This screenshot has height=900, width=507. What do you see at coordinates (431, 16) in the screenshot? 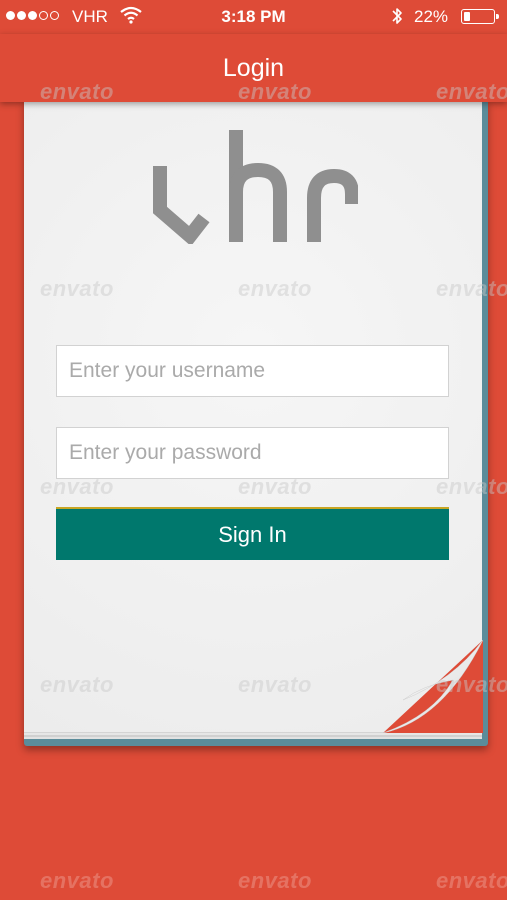
I see `battery-percent: 22%` at bounding box center [431, 16].